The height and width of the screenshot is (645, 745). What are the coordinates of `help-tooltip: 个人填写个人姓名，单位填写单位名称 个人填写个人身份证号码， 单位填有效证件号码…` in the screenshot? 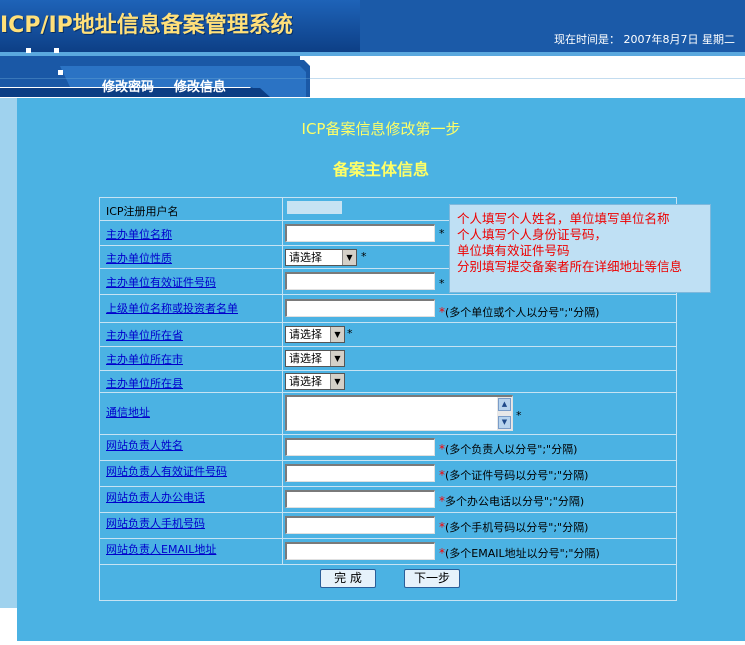 It's located at (580, 248).